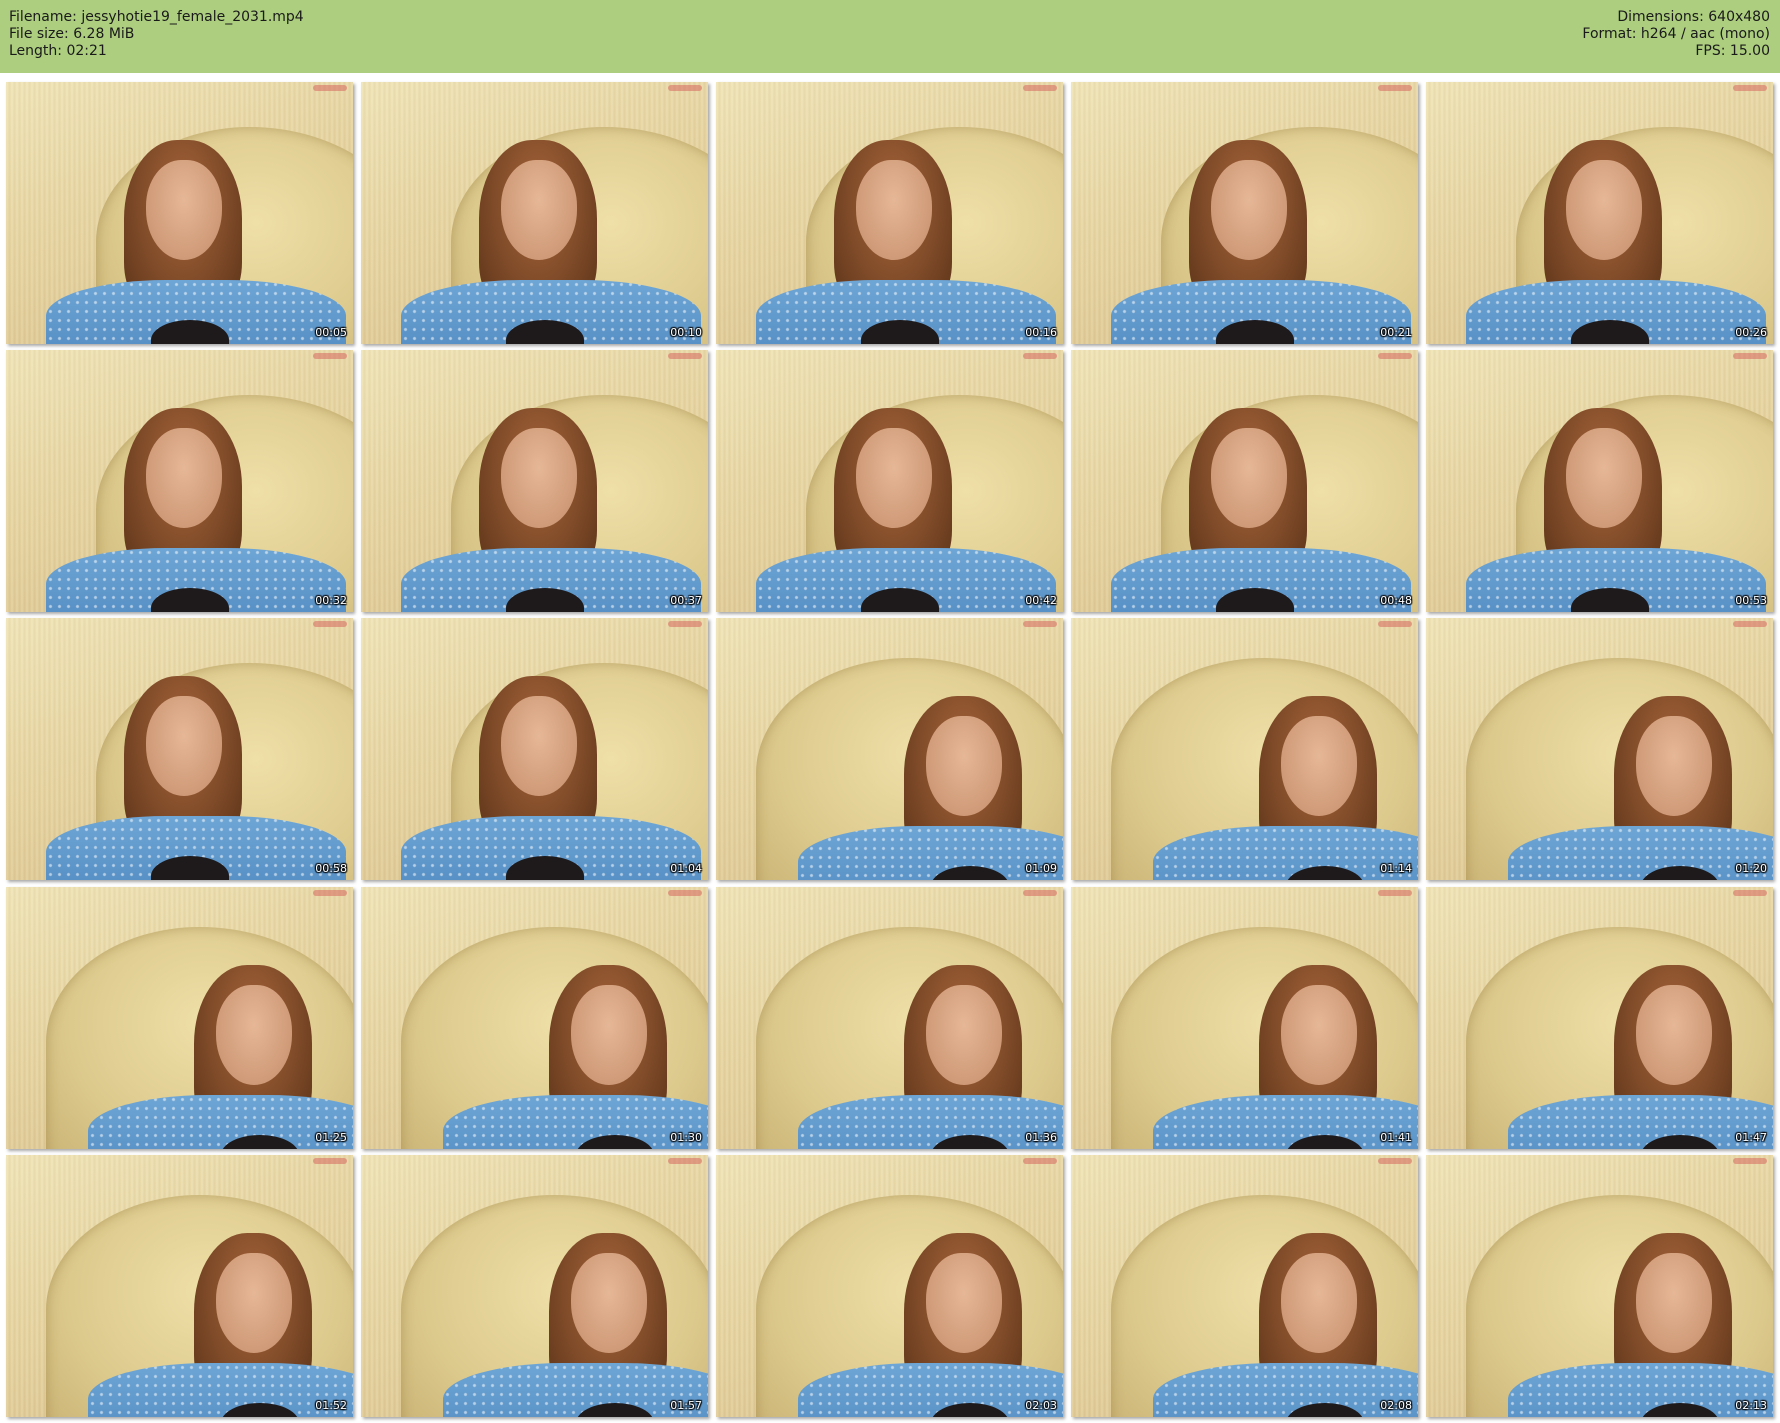 The width and height of the screenshot is (1780, 1423). Describe the element at coordinates (1396, 332) in the screenshot. I see `thumbnail-timestamp: 00:21` at that location.